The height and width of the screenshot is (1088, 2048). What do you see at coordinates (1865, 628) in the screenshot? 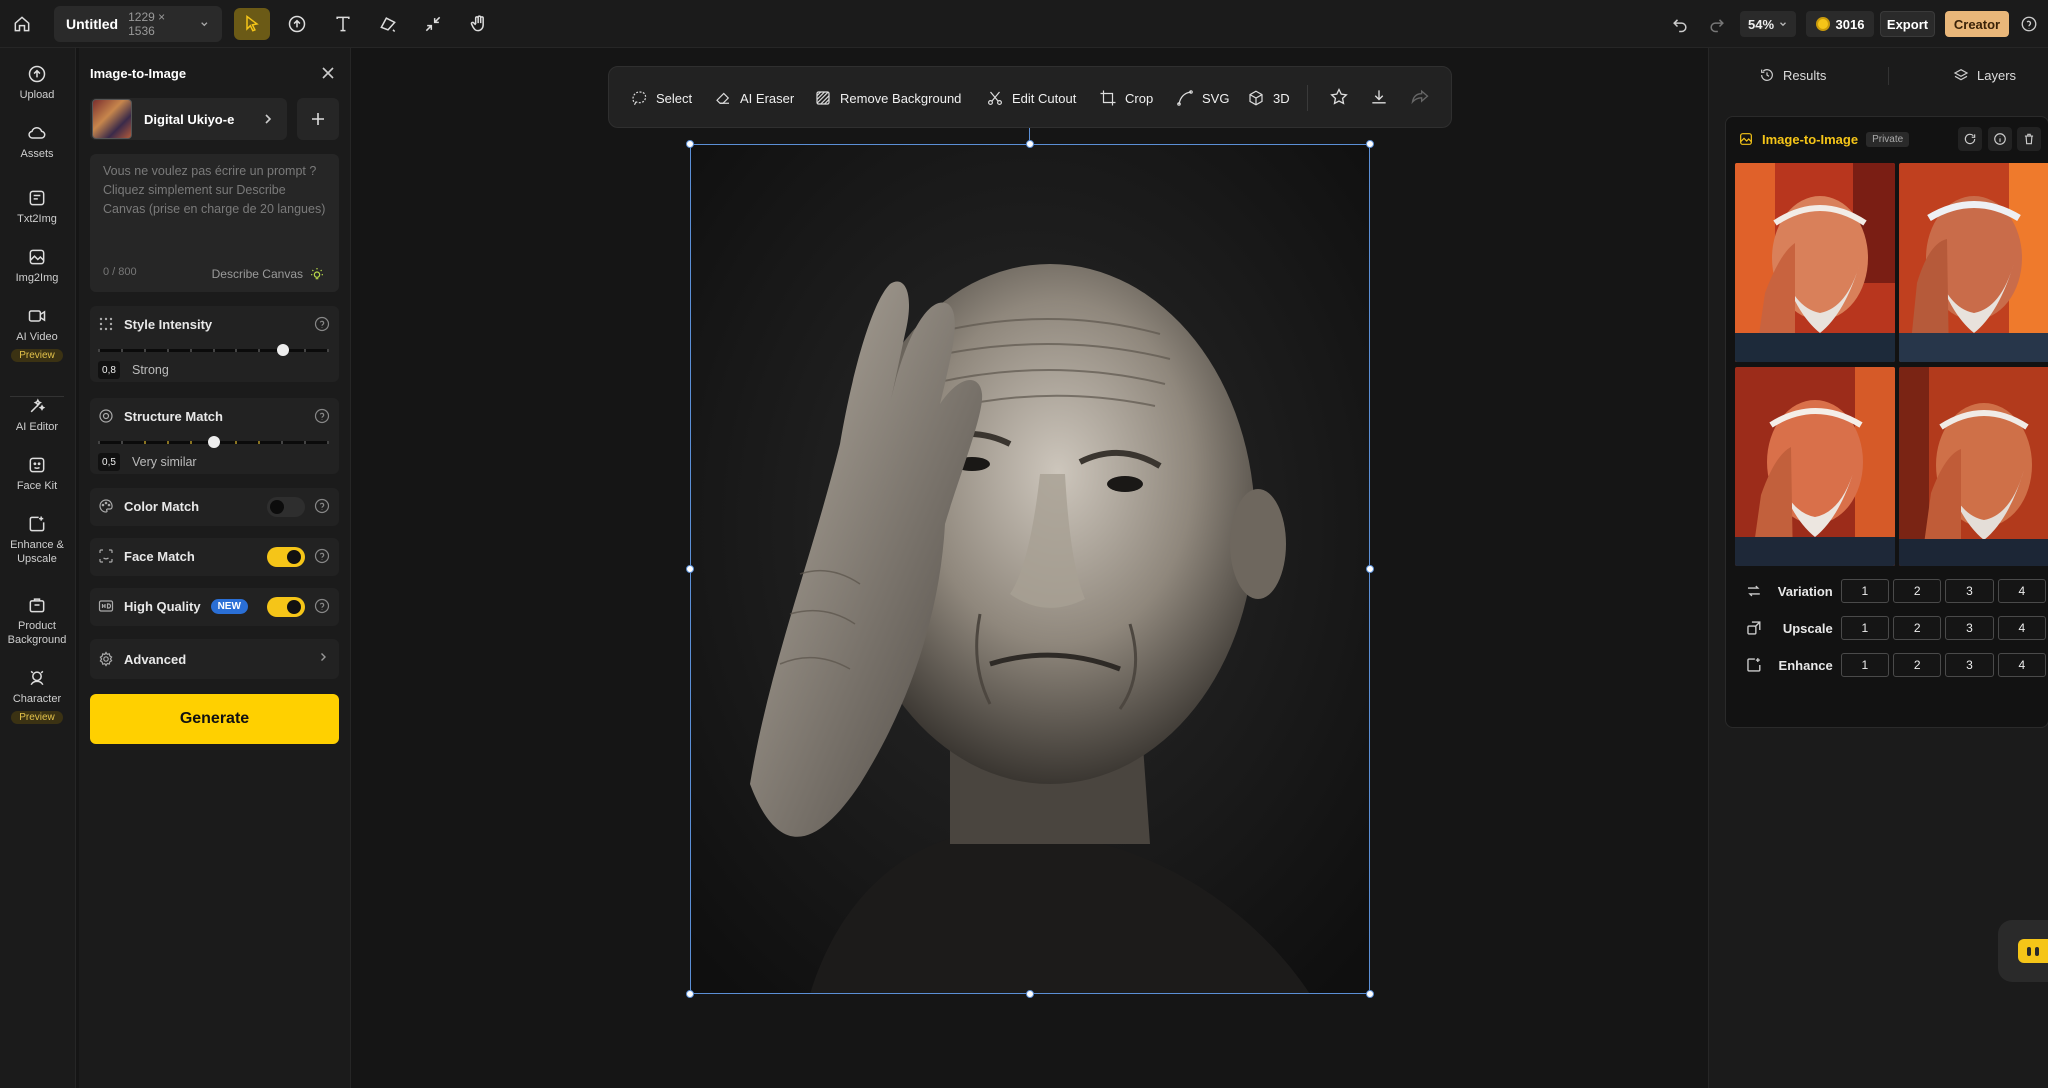
I see `upscale-1-button: 1` at bounding box center [1865, 628].